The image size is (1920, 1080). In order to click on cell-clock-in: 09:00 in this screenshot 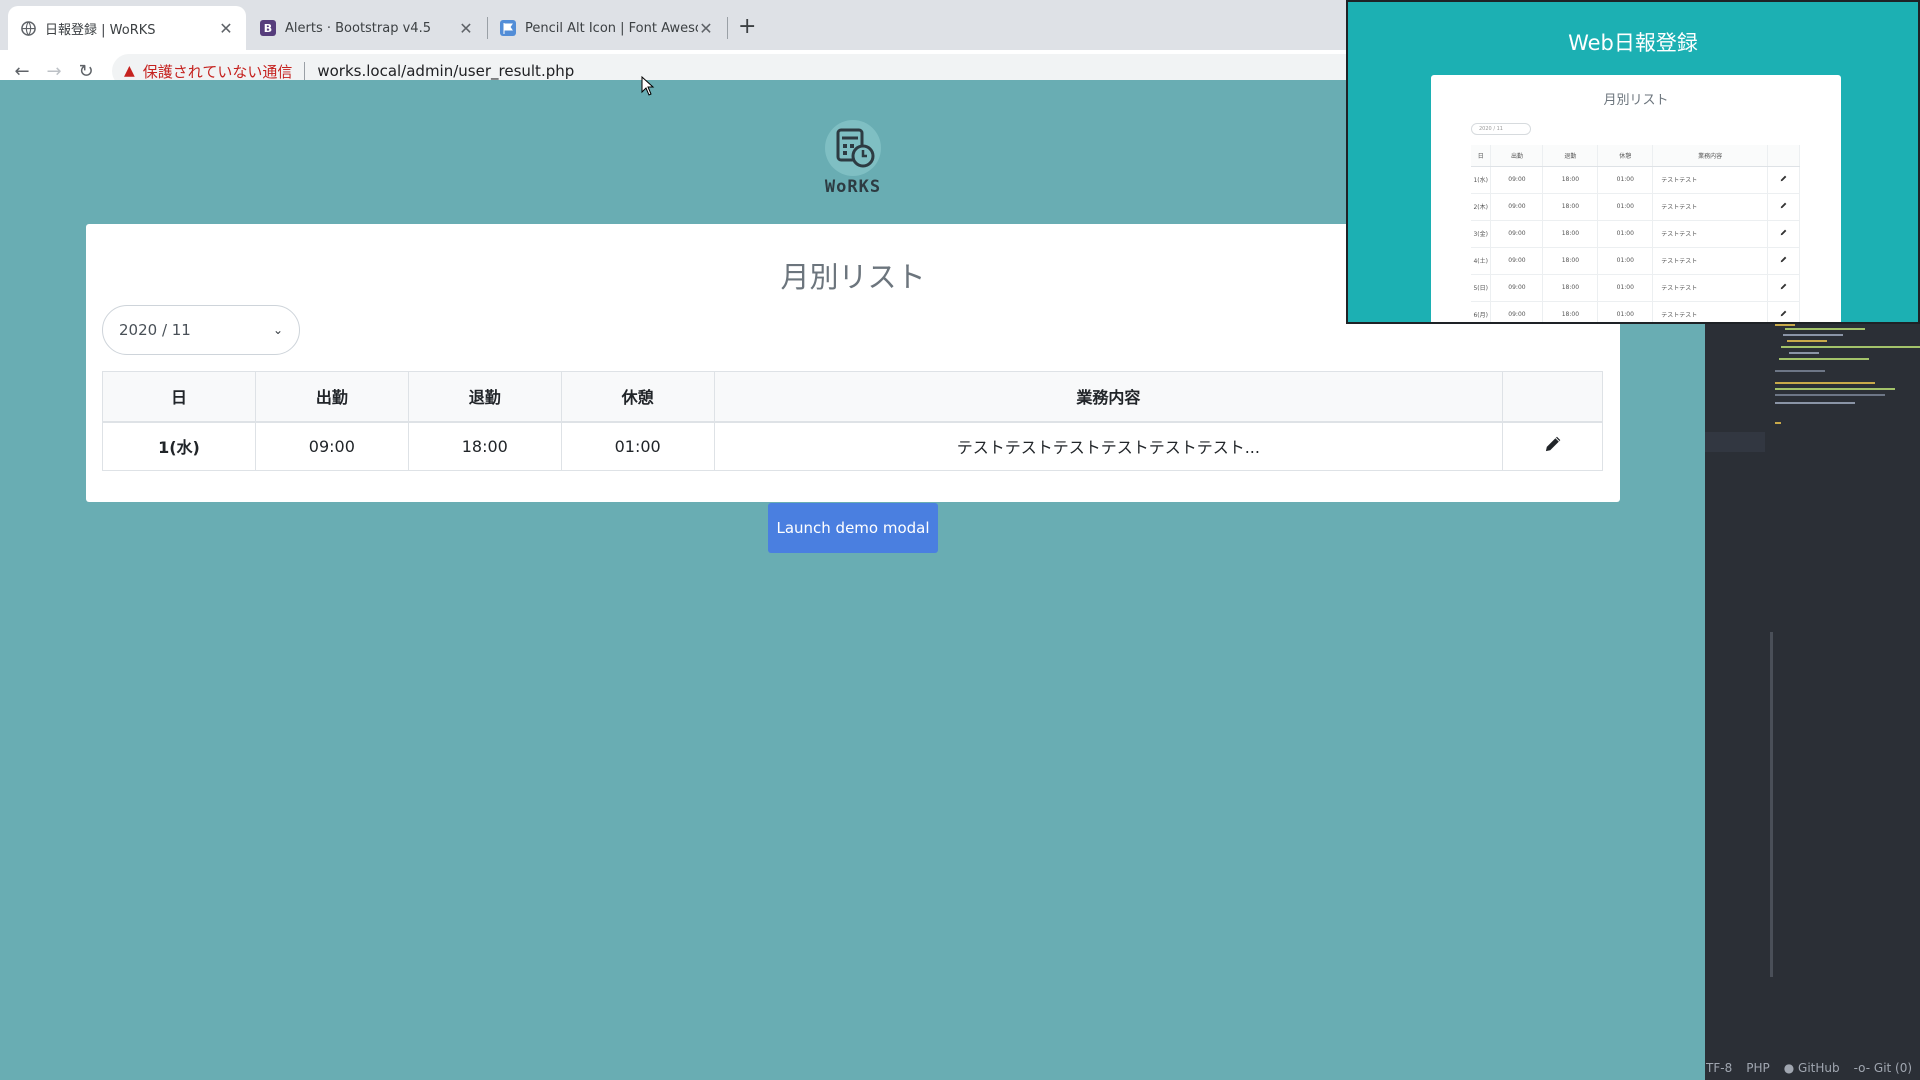, I will do `click(331, 446)`.